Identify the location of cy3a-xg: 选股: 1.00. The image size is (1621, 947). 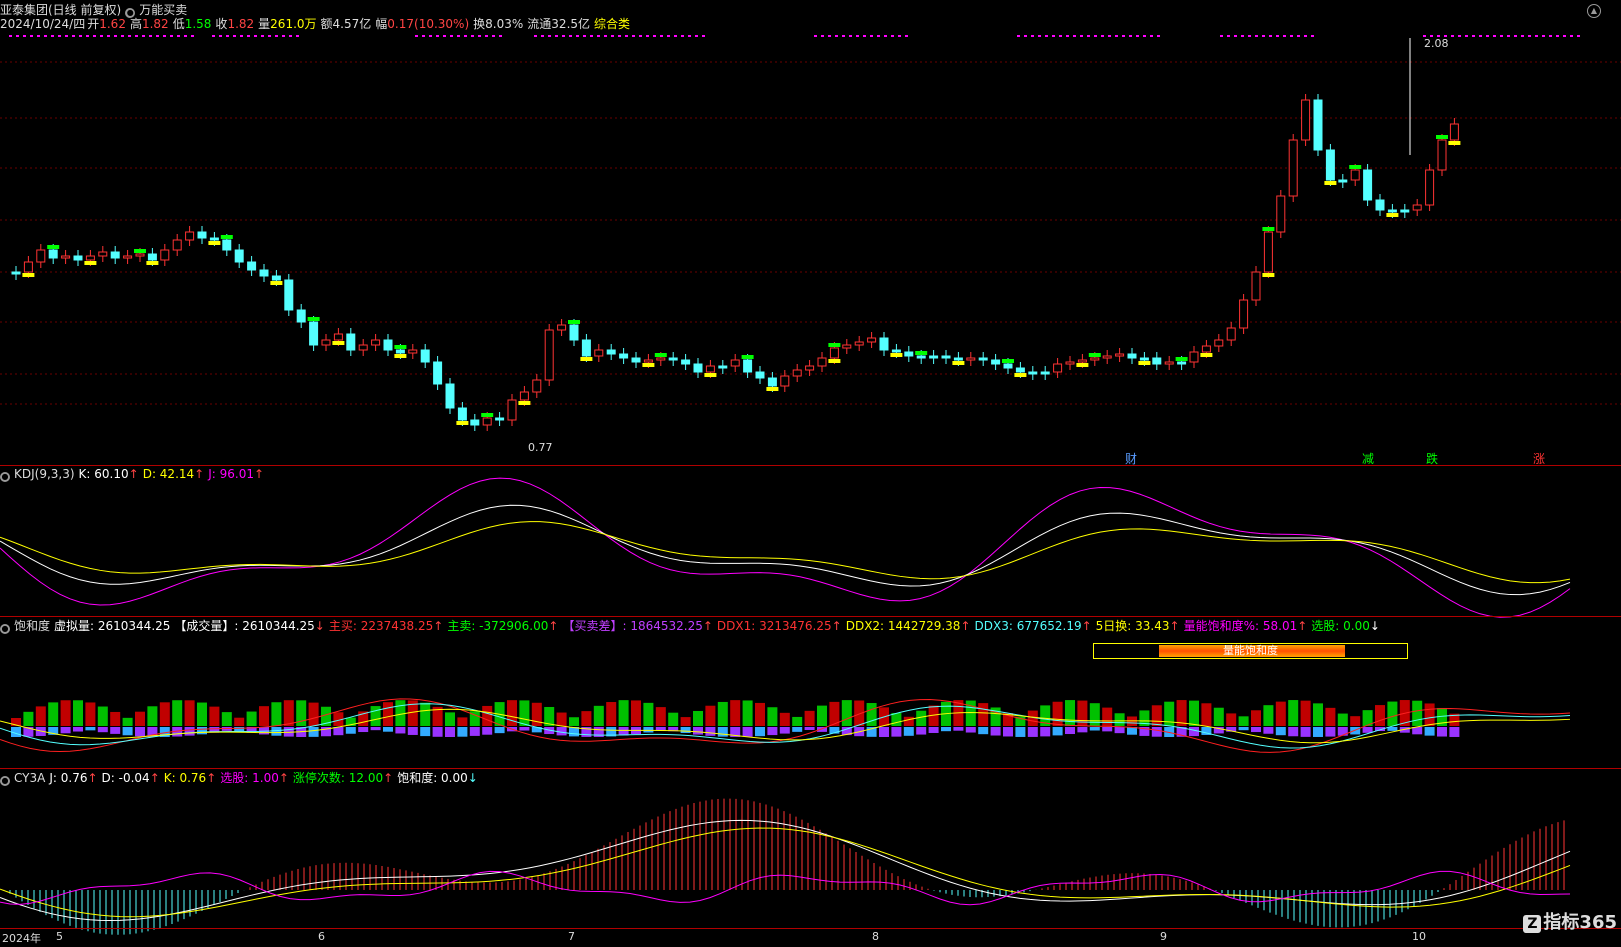
(249, 778).